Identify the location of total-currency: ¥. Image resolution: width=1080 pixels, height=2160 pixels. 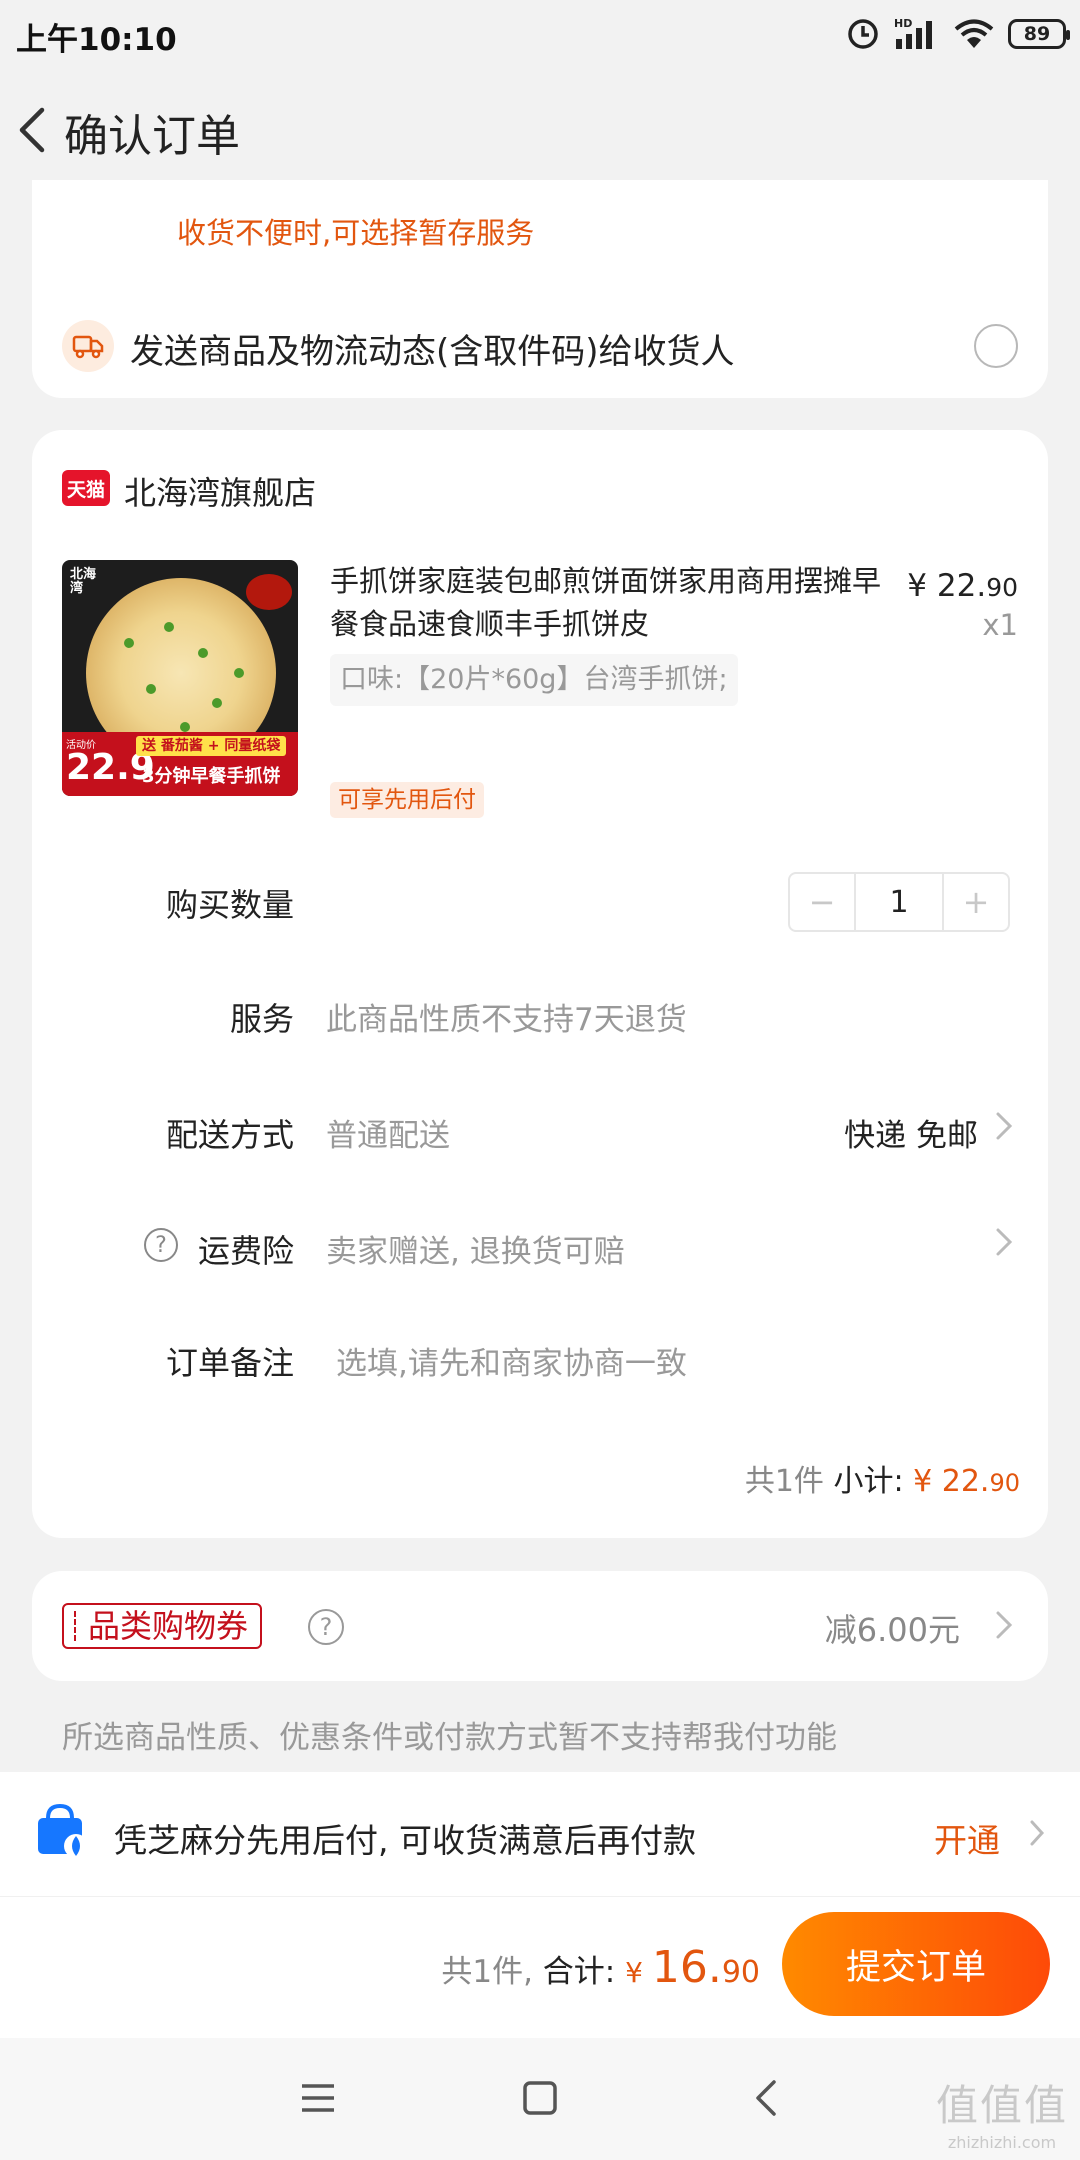
(638, 1972).